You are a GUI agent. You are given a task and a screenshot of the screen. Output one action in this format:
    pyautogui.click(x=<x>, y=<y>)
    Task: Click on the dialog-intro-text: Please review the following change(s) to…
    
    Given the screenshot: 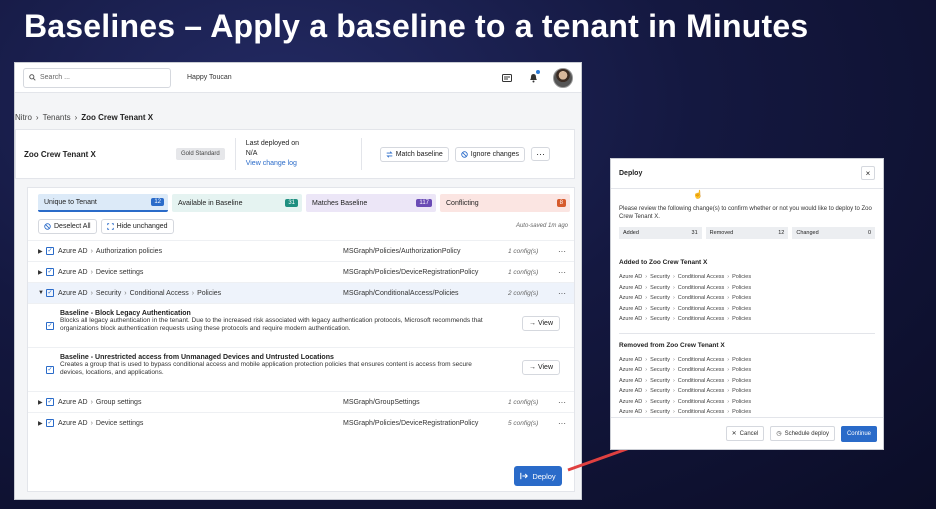 What is the action you would take?
    pyautogui.click(x=745, y=213)
    